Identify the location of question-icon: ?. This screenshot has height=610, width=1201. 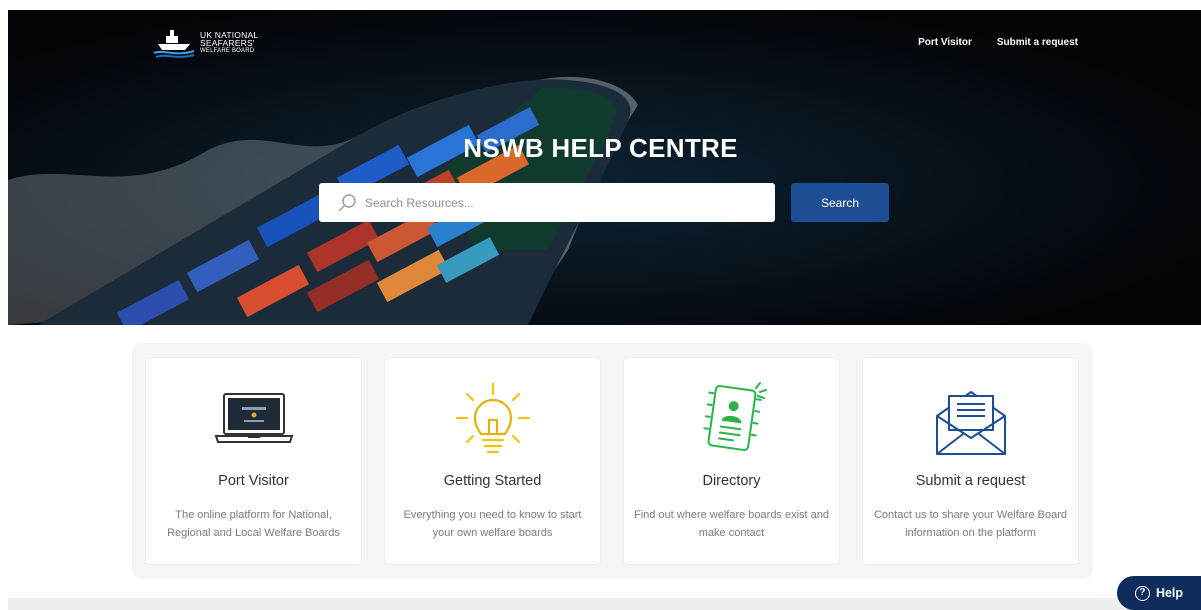
(1142, 593).